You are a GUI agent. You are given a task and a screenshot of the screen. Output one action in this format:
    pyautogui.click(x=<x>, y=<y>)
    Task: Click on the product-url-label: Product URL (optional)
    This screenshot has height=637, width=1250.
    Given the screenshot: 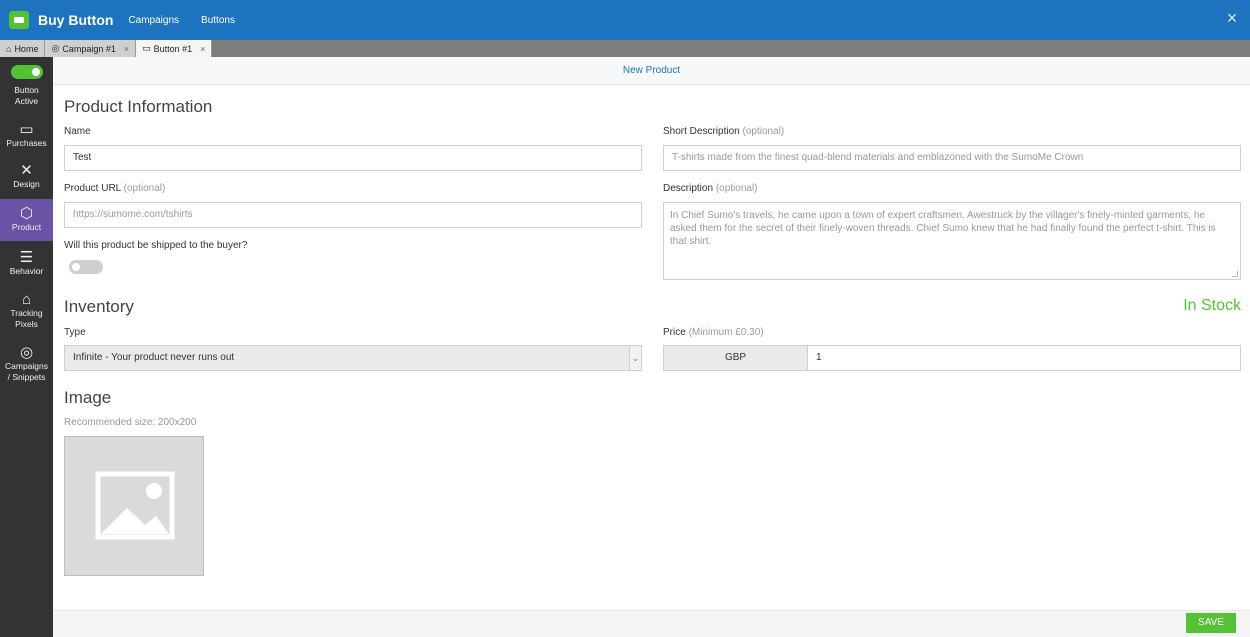 What is the action you would take?
    pyautogui.click(x=114, y=188)
    